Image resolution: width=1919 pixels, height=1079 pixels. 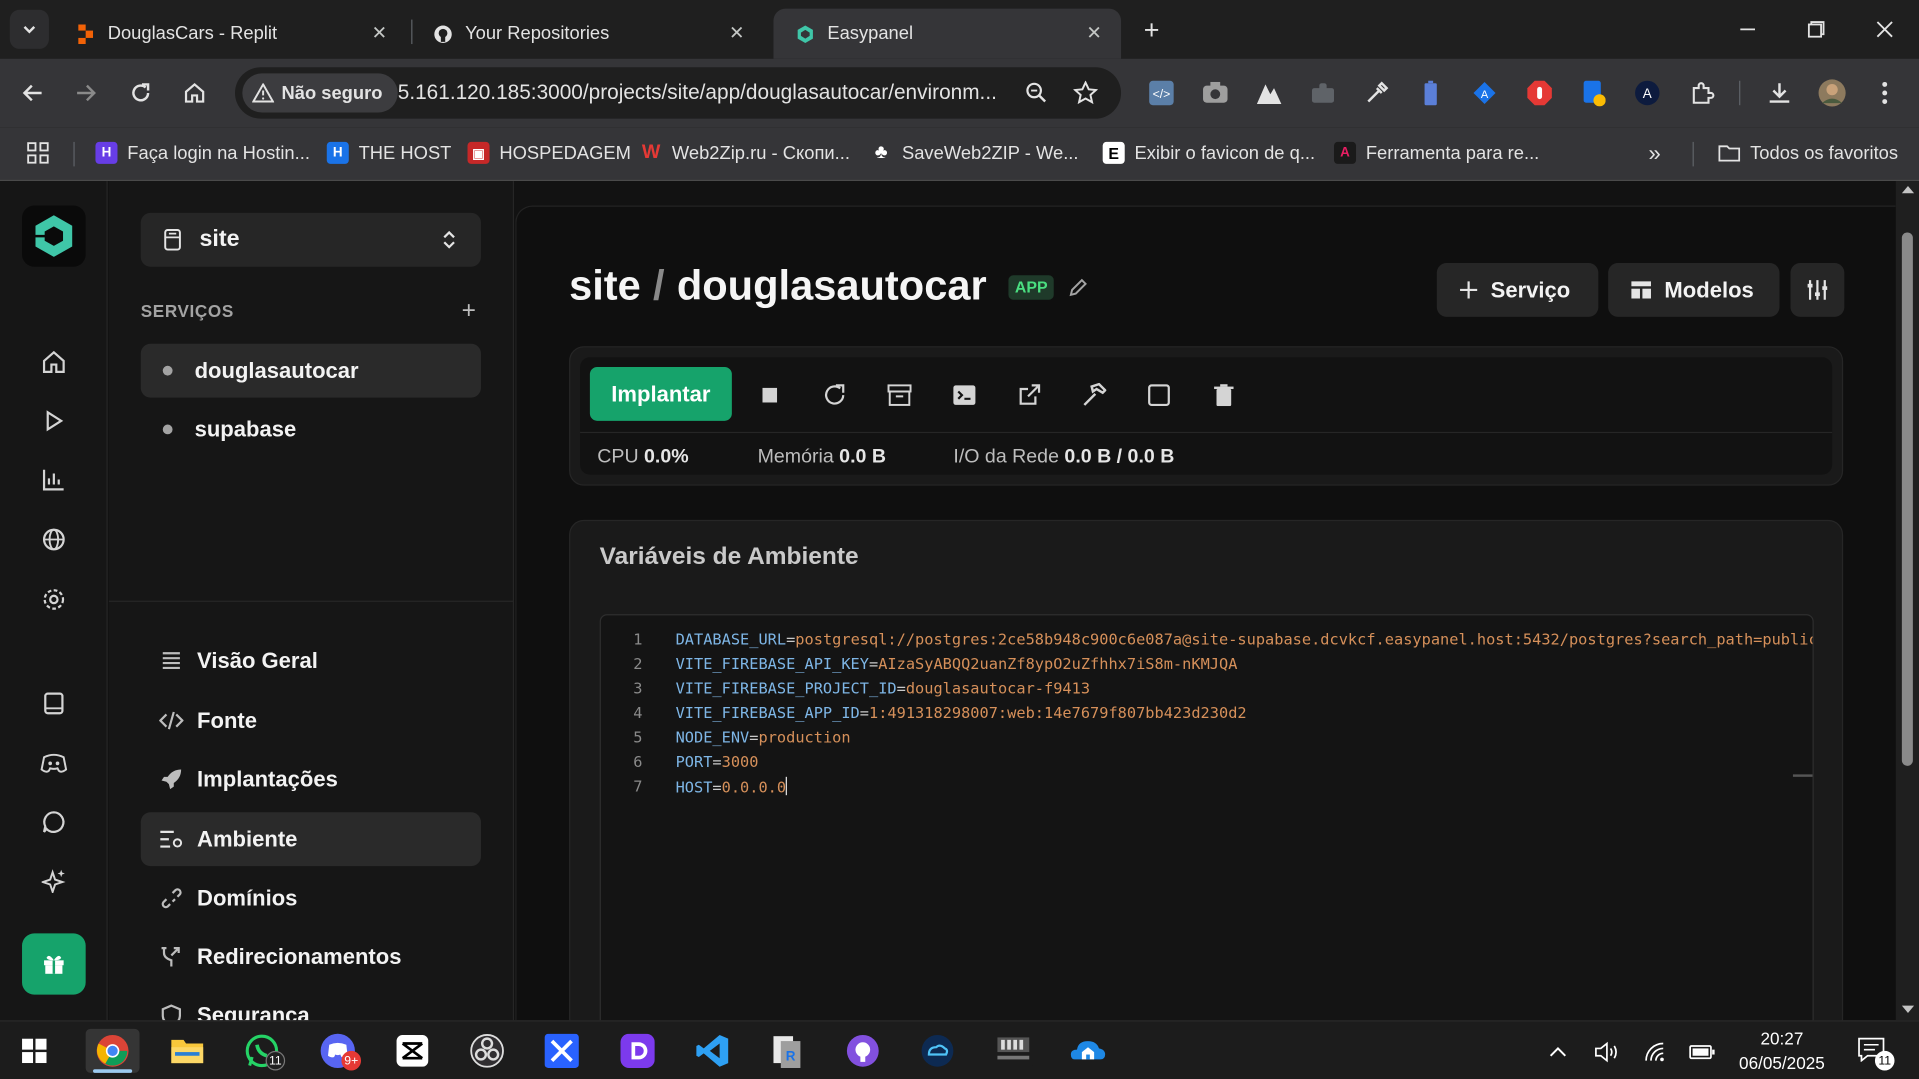 What do you see at coordinates (1647, 92) in the screenshot?
I see `extension-a-icon: A` at bounding box center [1647, 92].